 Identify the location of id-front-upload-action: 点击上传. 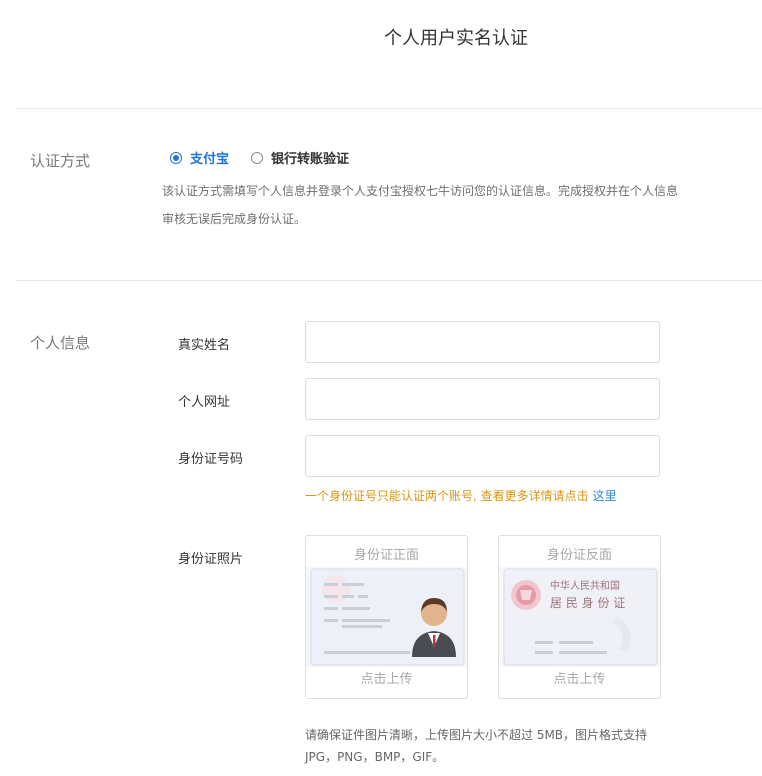
(386, 677).